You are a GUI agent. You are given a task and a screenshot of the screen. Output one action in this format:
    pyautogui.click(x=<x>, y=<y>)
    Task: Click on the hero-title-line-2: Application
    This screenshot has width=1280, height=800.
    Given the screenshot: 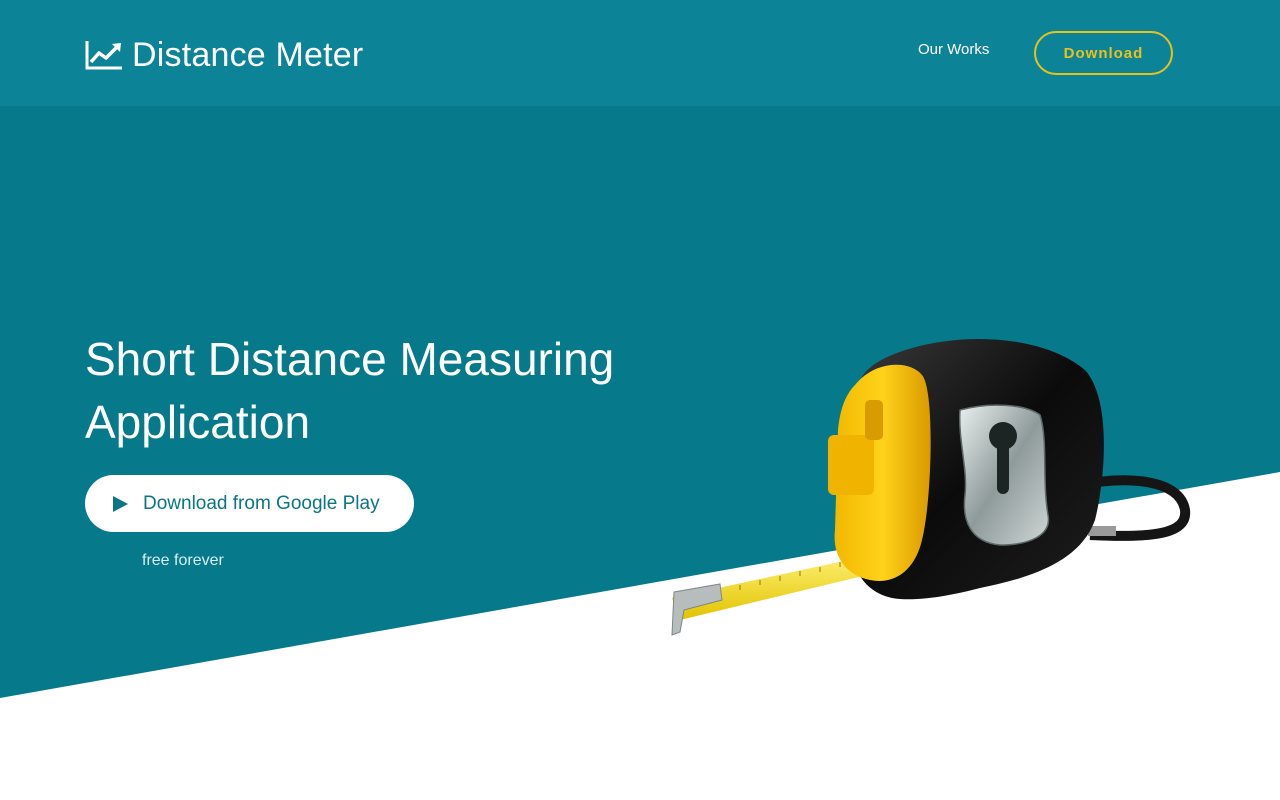 What is the action you would take?
    pyautogui.click(x=198, y=422)
    